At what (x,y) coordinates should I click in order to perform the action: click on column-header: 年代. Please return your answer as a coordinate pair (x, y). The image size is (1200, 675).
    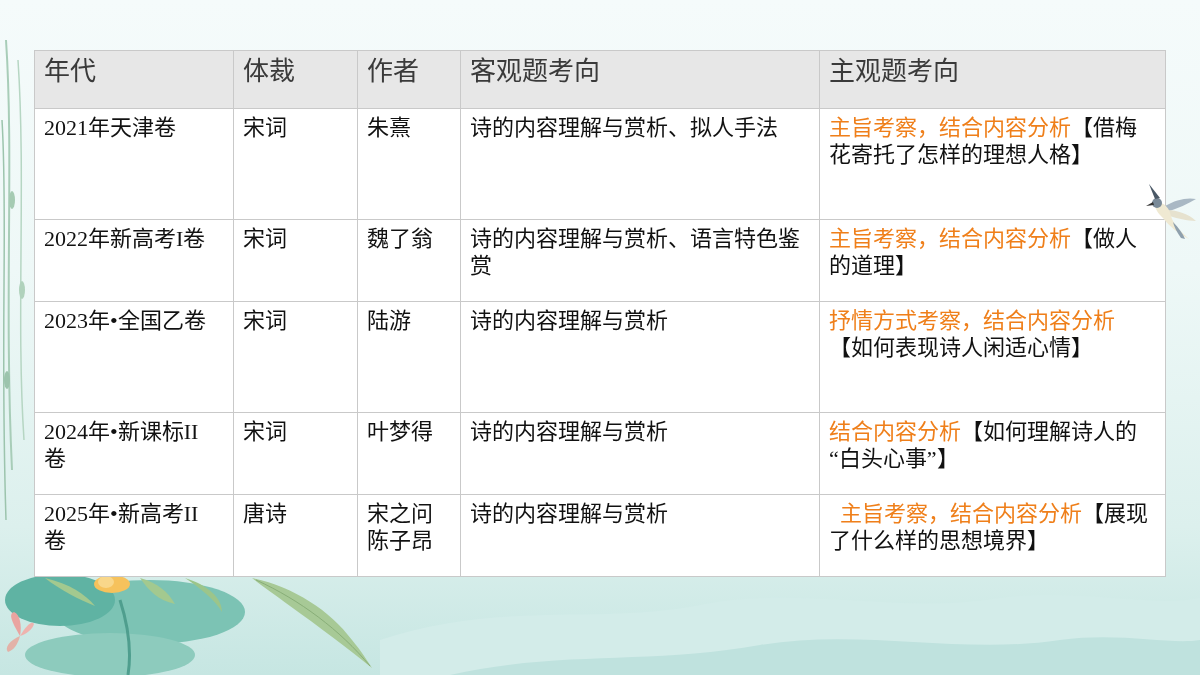
    Looking at the image, I should click on (134, 79).